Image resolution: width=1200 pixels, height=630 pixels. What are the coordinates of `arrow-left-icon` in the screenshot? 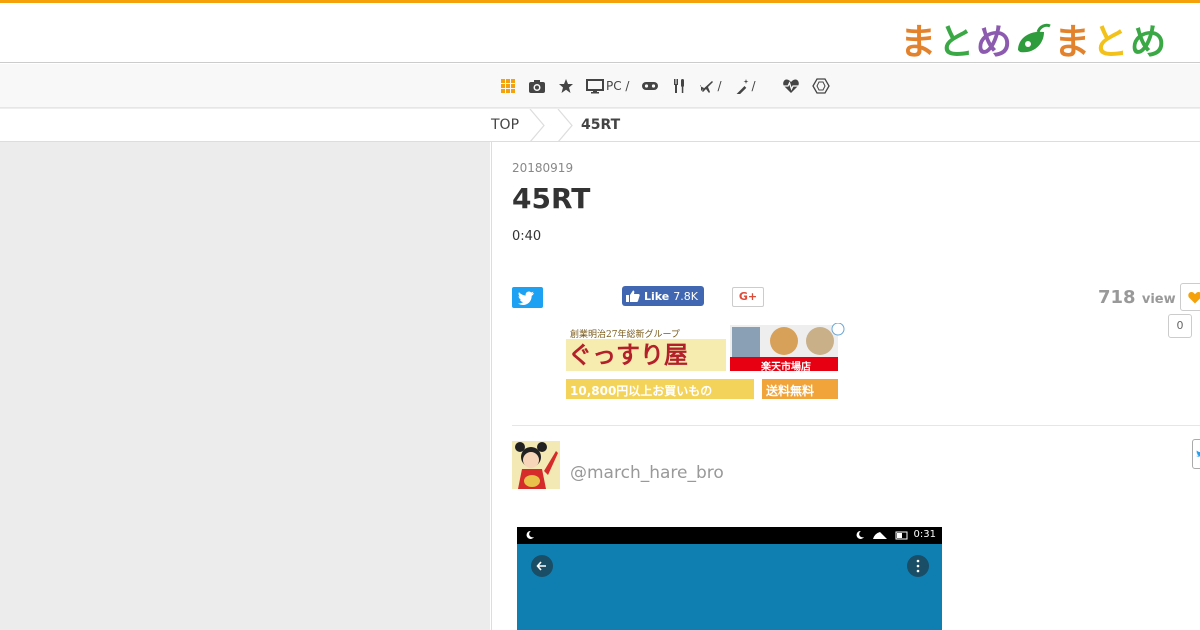 It's located at (541, 566).